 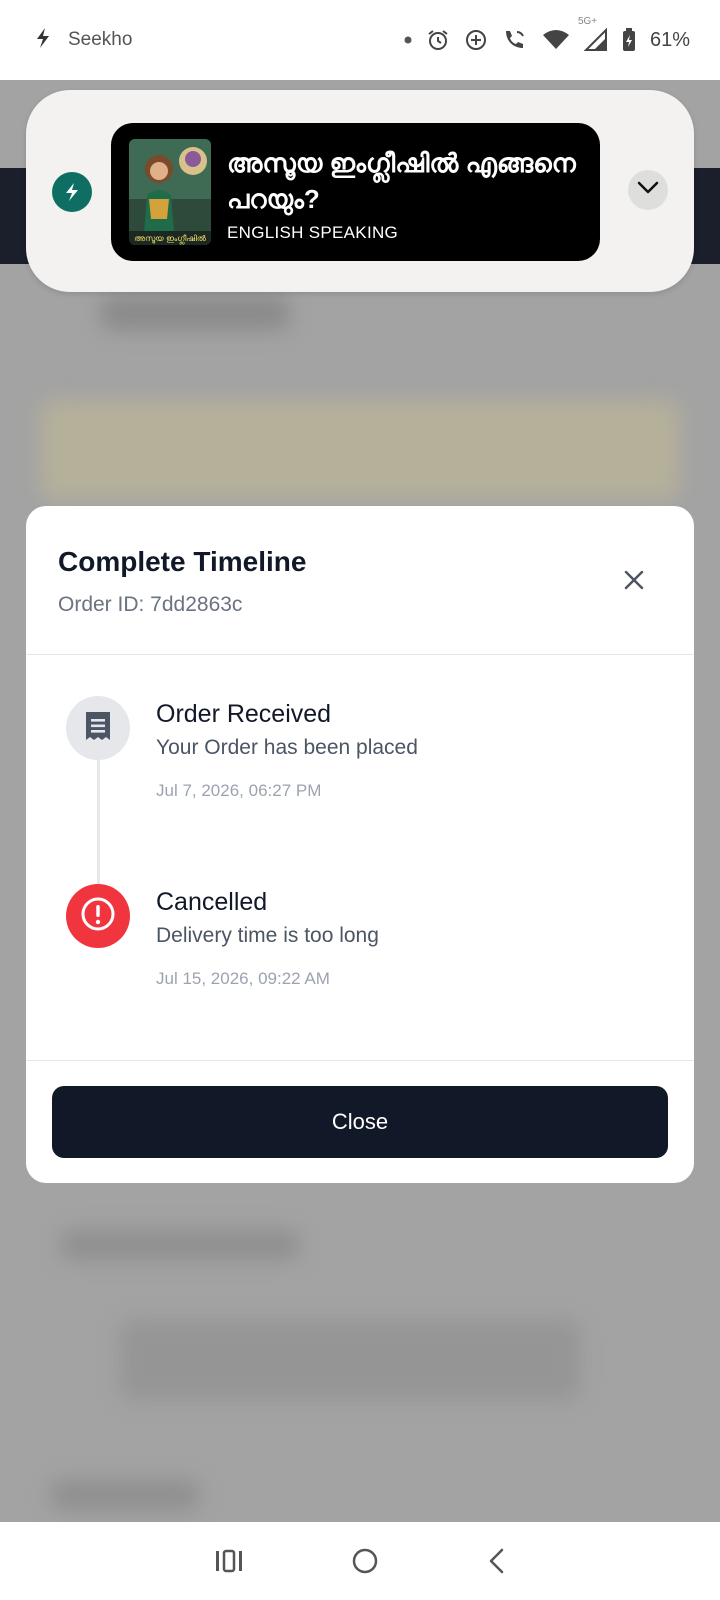 What do you see at coordinates (476, 40) in the screenshot?
I see `data-saver-icon` at bounding box center [476, 40].